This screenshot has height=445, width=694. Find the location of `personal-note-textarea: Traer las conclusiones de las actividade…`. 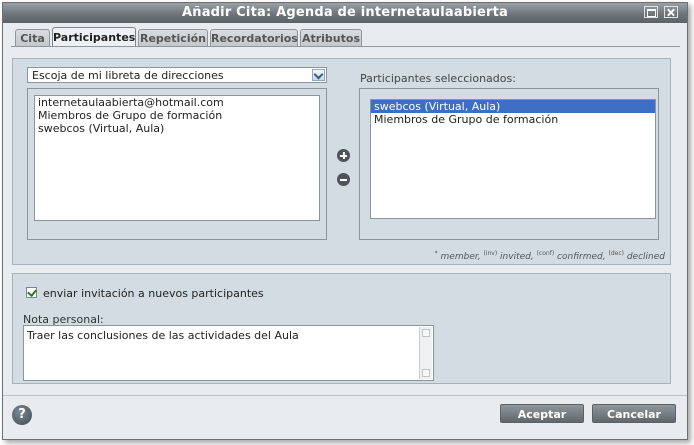

personal-note-textarea: Traer las conclusiones de las actividade… is located at coordinates (228, 353).